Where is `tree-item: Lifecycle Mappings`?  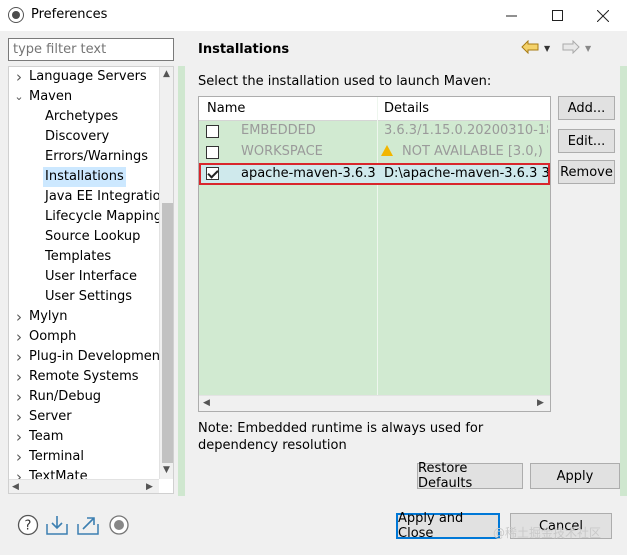 tree-item: Lifecycle Mappings is located at coordinates (101, 217).